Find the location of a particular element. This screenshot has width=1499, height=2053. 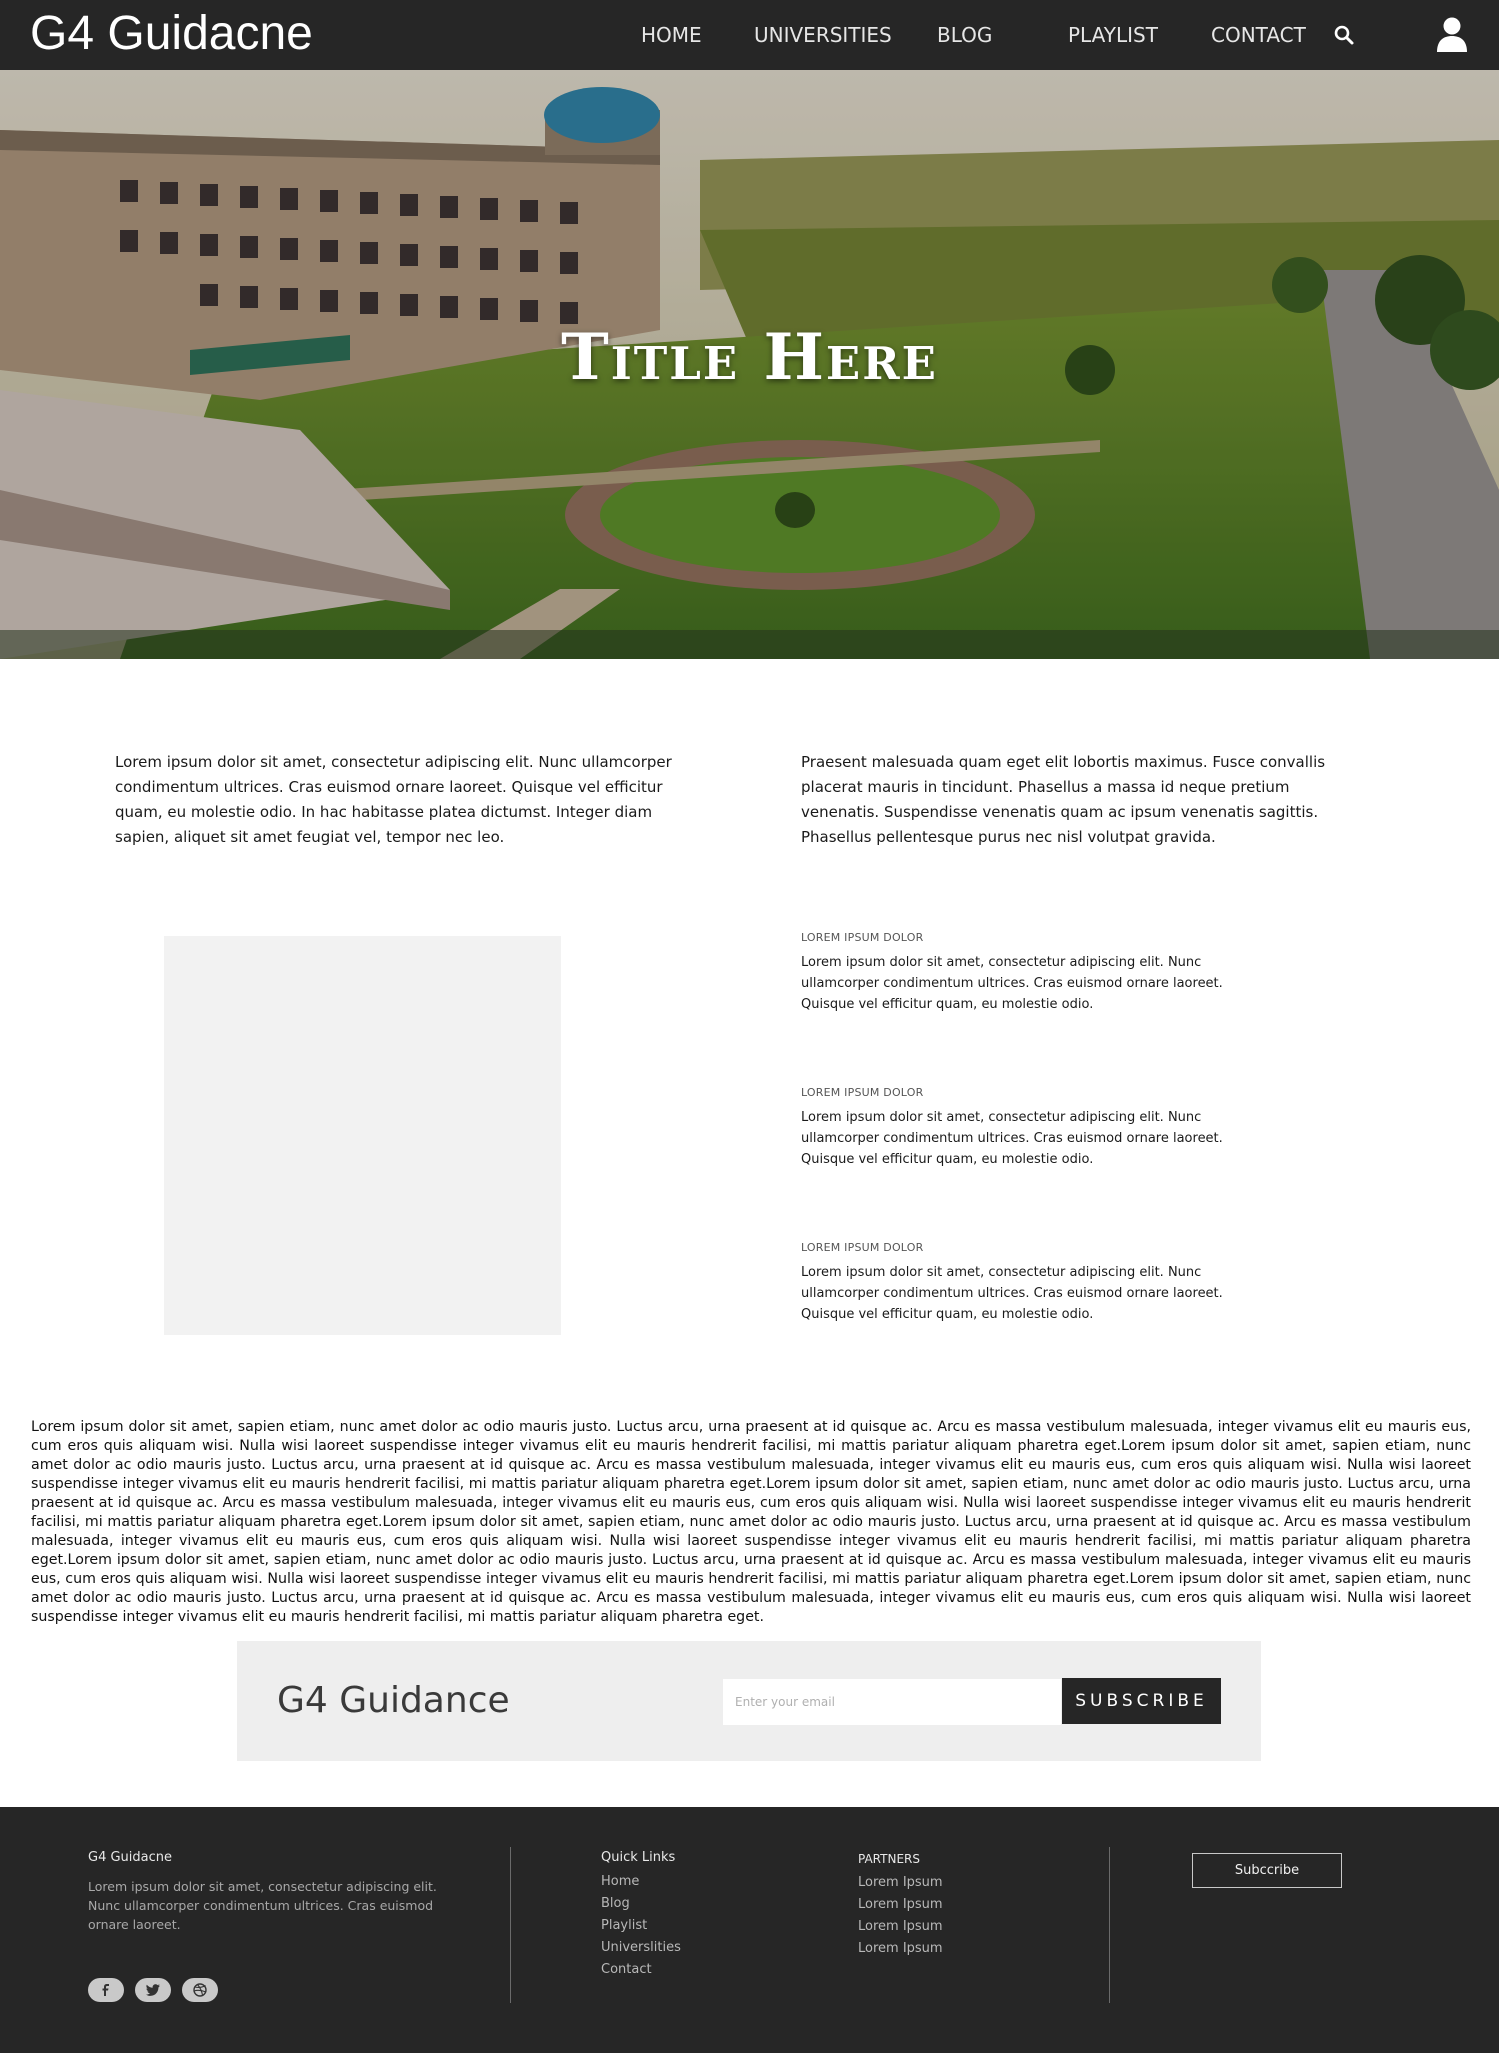

twitter-icon is located at coordinates (153, 1990).